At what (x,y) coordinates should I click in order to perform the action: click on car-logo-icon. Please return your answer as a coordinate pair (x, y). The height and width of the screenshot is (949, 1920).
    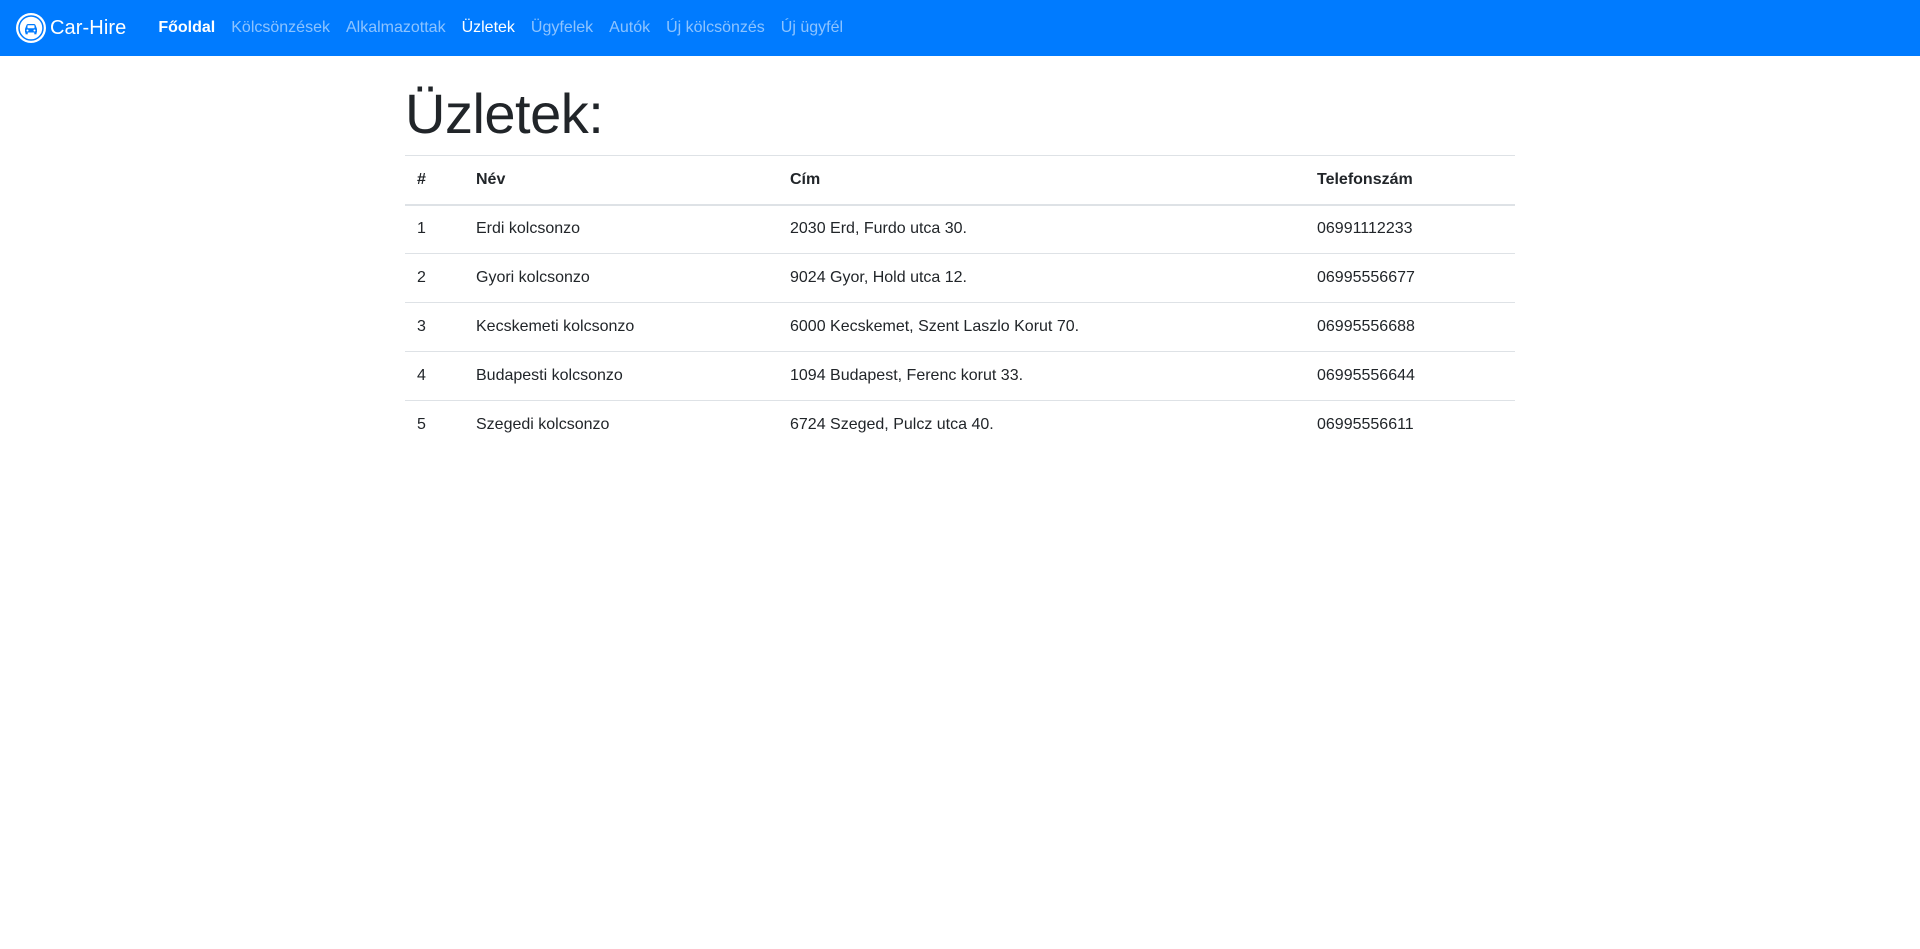
    Looking at the image, I should click on (31, 28).